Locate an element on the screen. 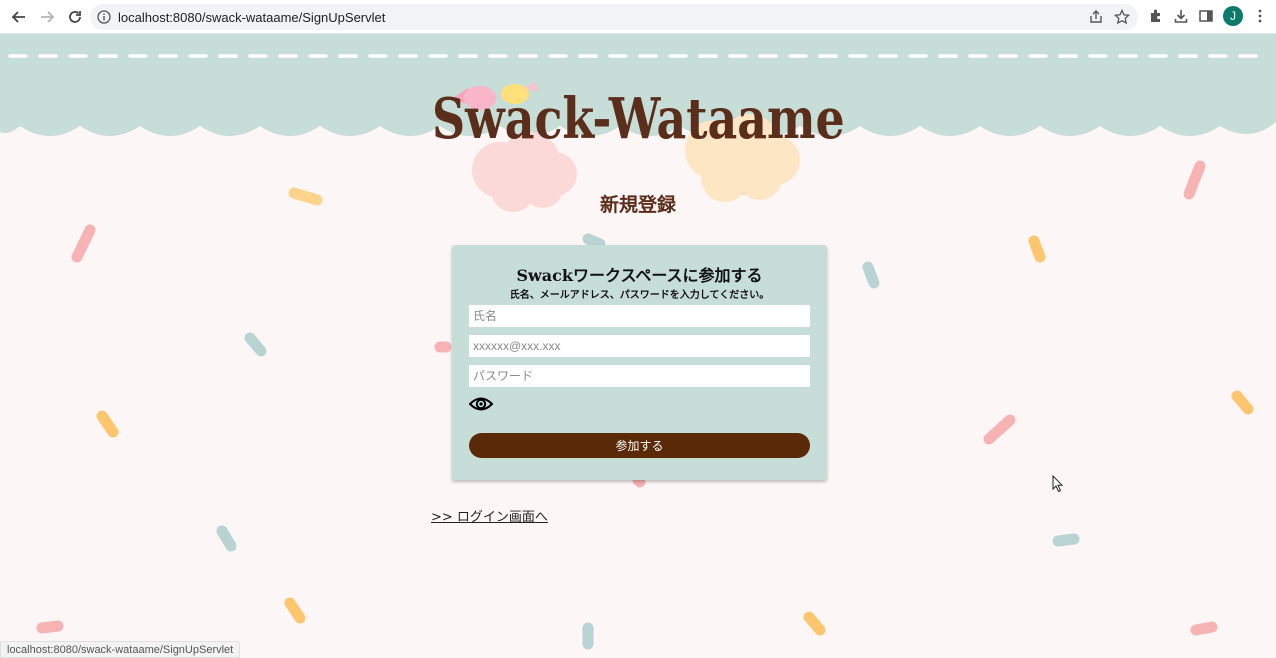 This screenshot has height=658, width=1276. email-input is located at coordinates (639, 346).